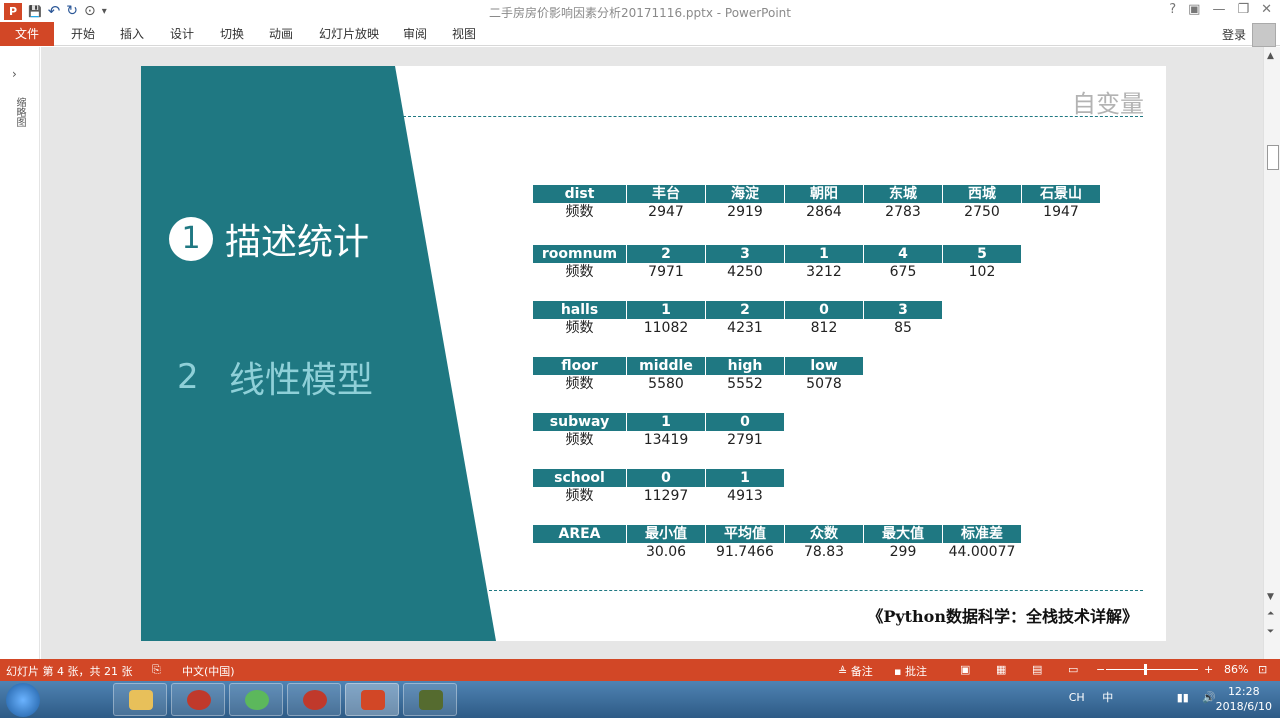  Describe the element at coordinates (1061, 194) in the screenshot. I see `table-header-cell: 石景山` at that location.